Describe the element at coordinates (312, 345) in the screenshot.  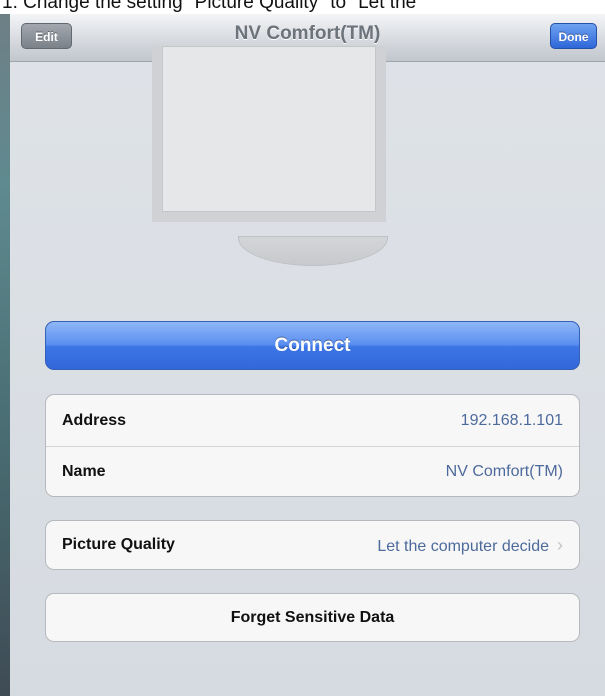
I see `connect-button: Connect` at that location.